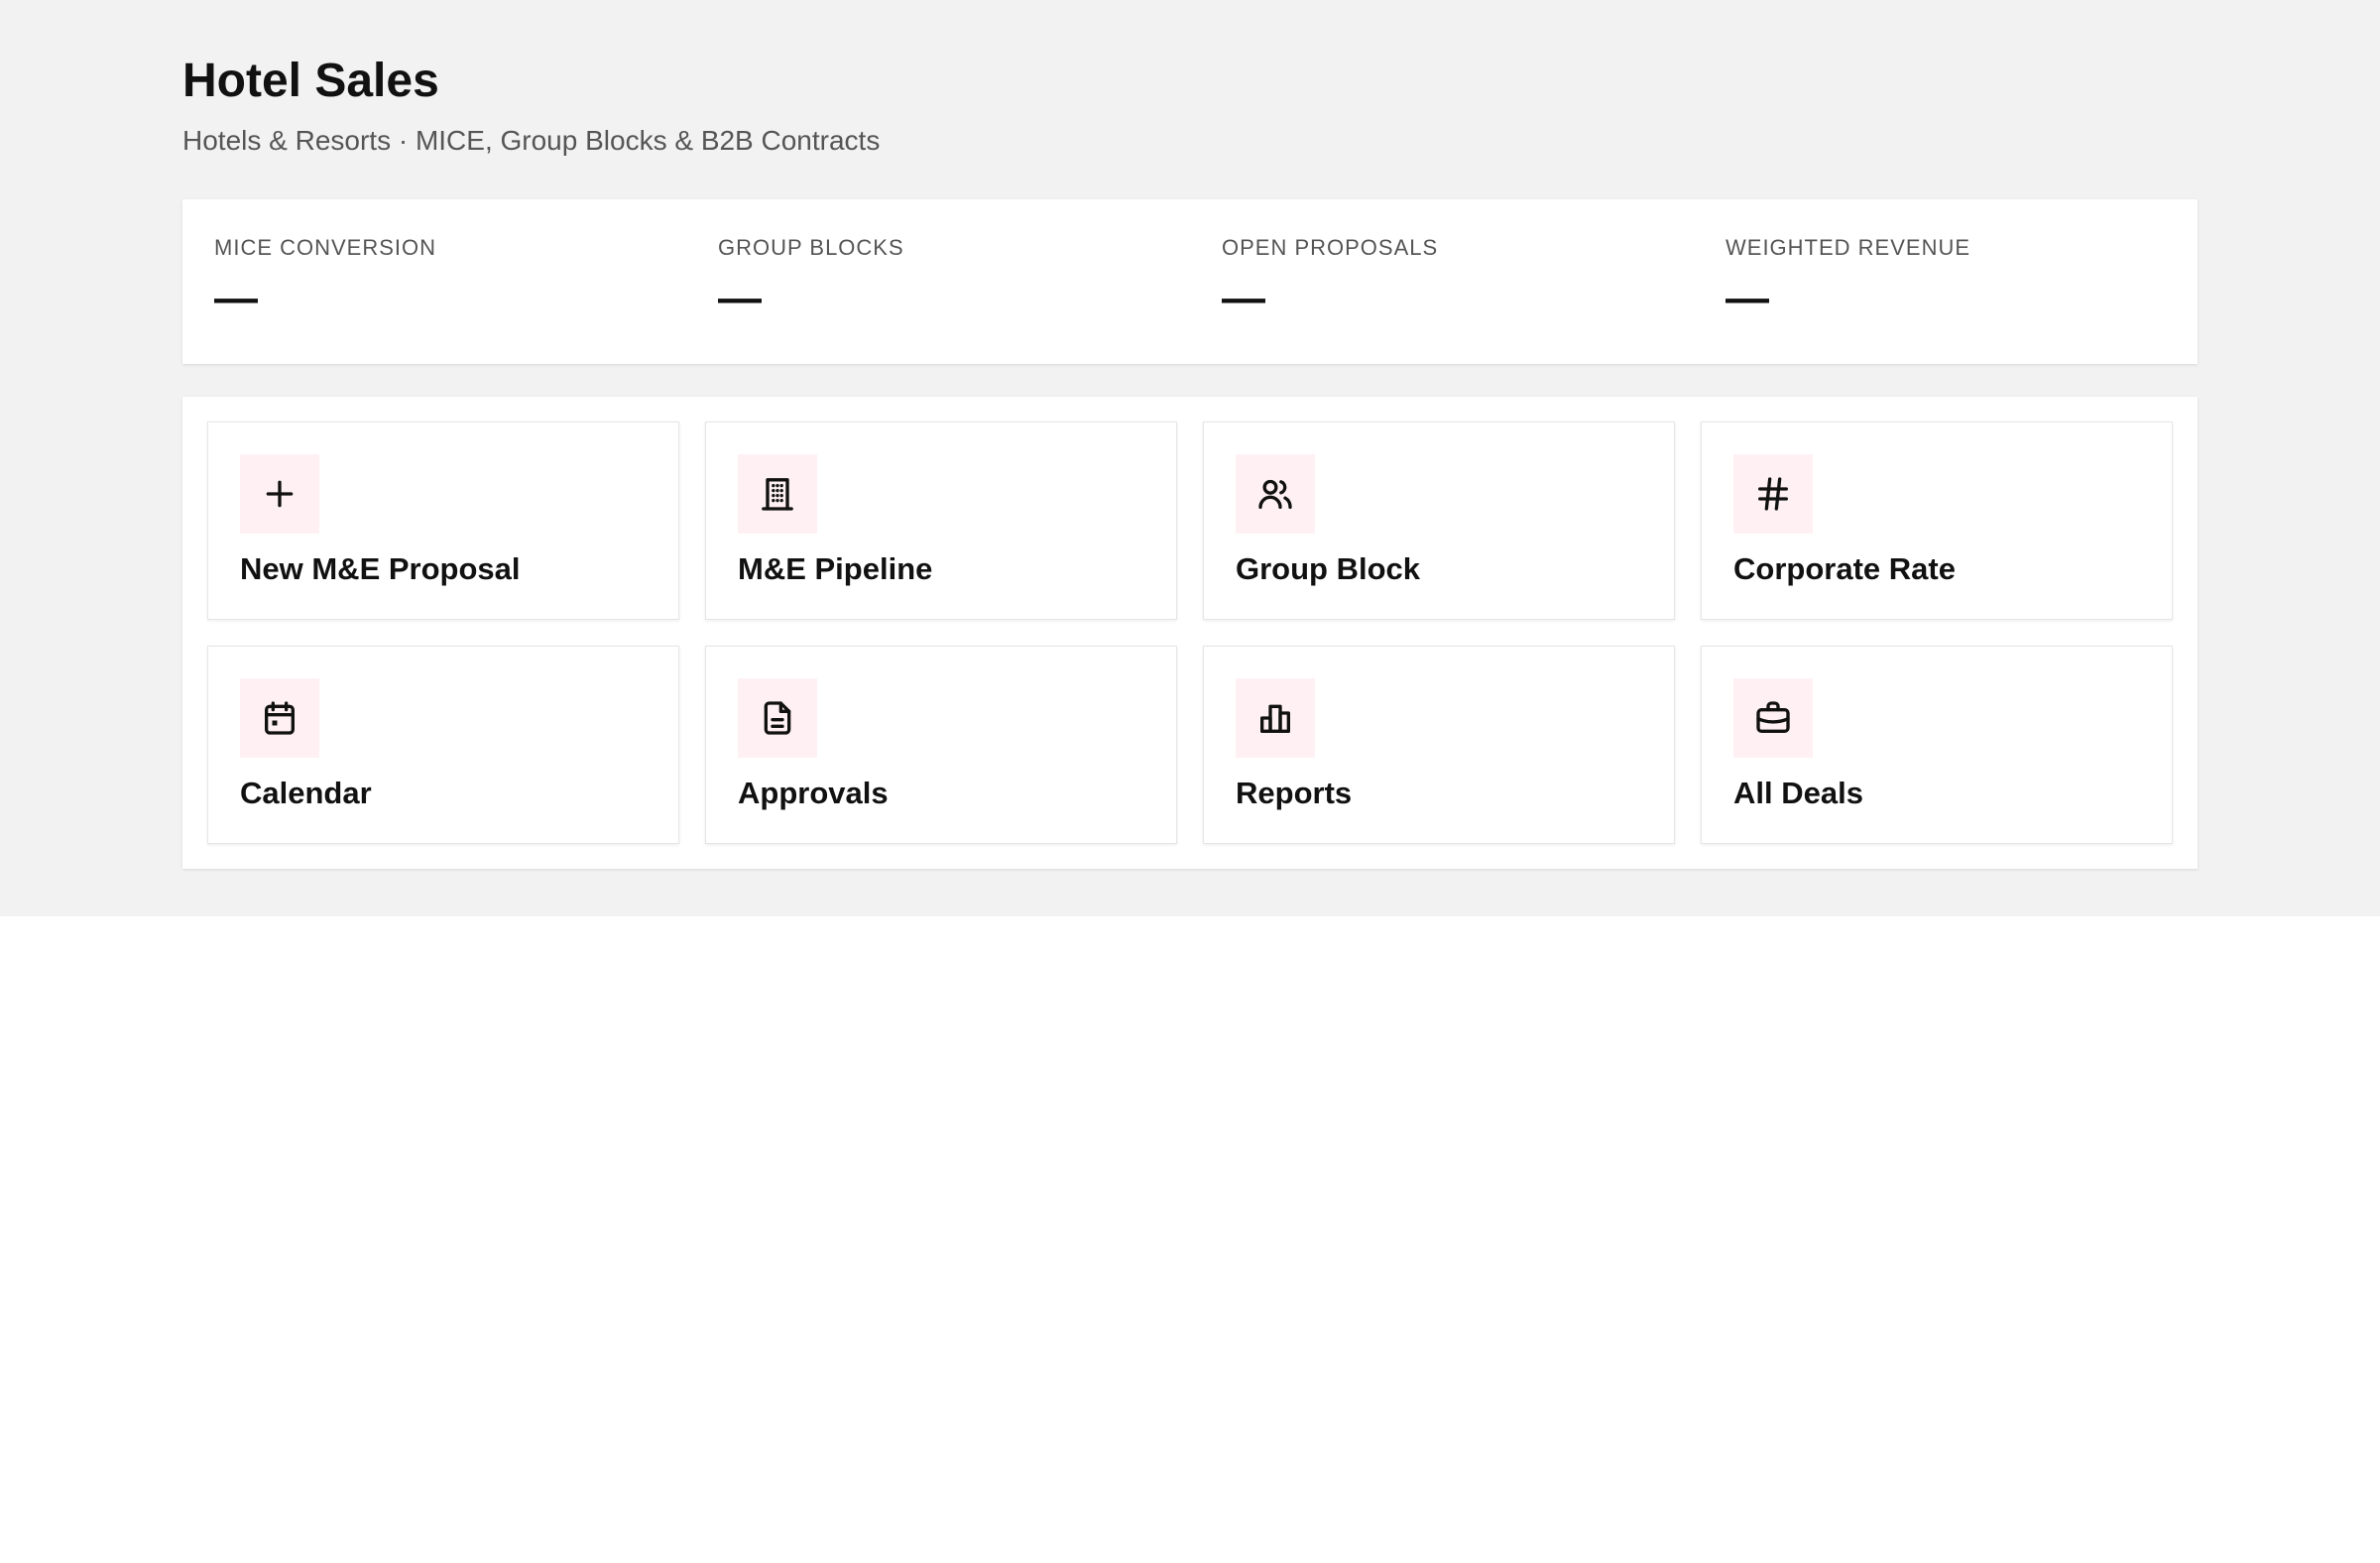 The image size is (2380, 1563). Describe the element at coordinates (811, 247) in the screenshot. I see `kpi-label: GROUP BLOCKS` at that location.